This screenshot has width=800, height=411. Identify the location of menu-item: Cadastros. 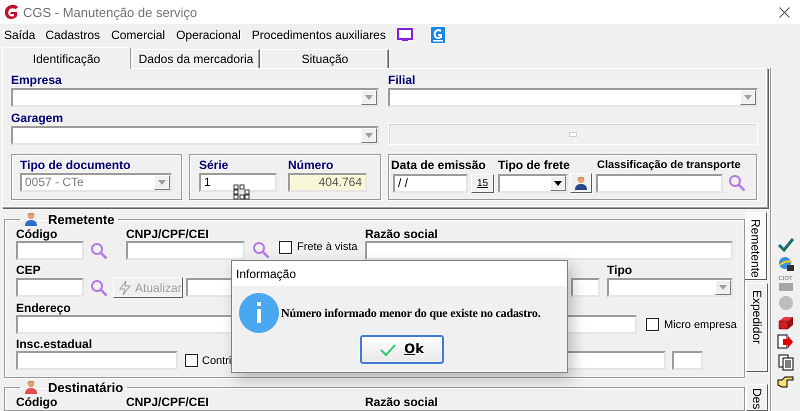
(72, 35).